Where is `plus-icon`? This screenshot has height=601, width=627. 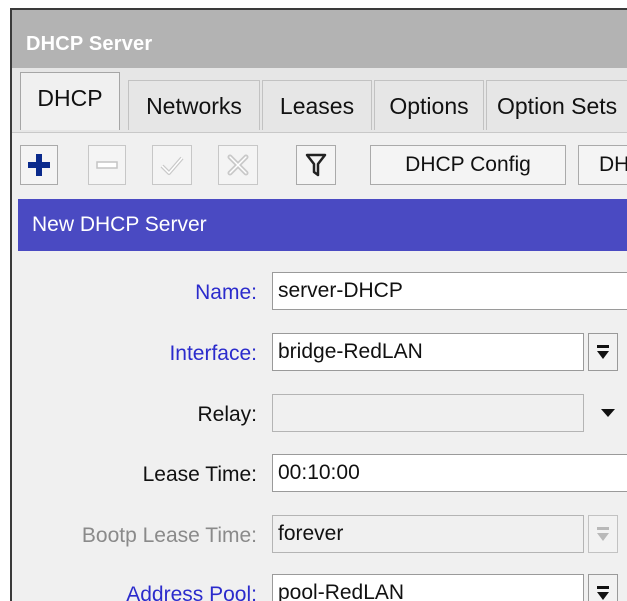 plus-icon is located at coordinates (39, 165).